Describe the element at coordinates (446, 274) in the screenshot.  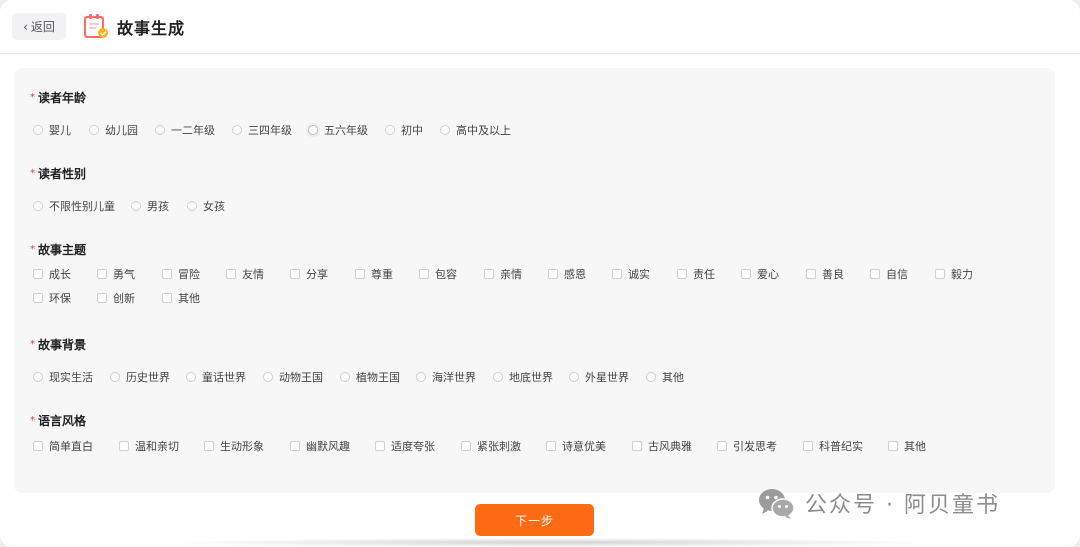
I see `option-label: 包容` at that location.